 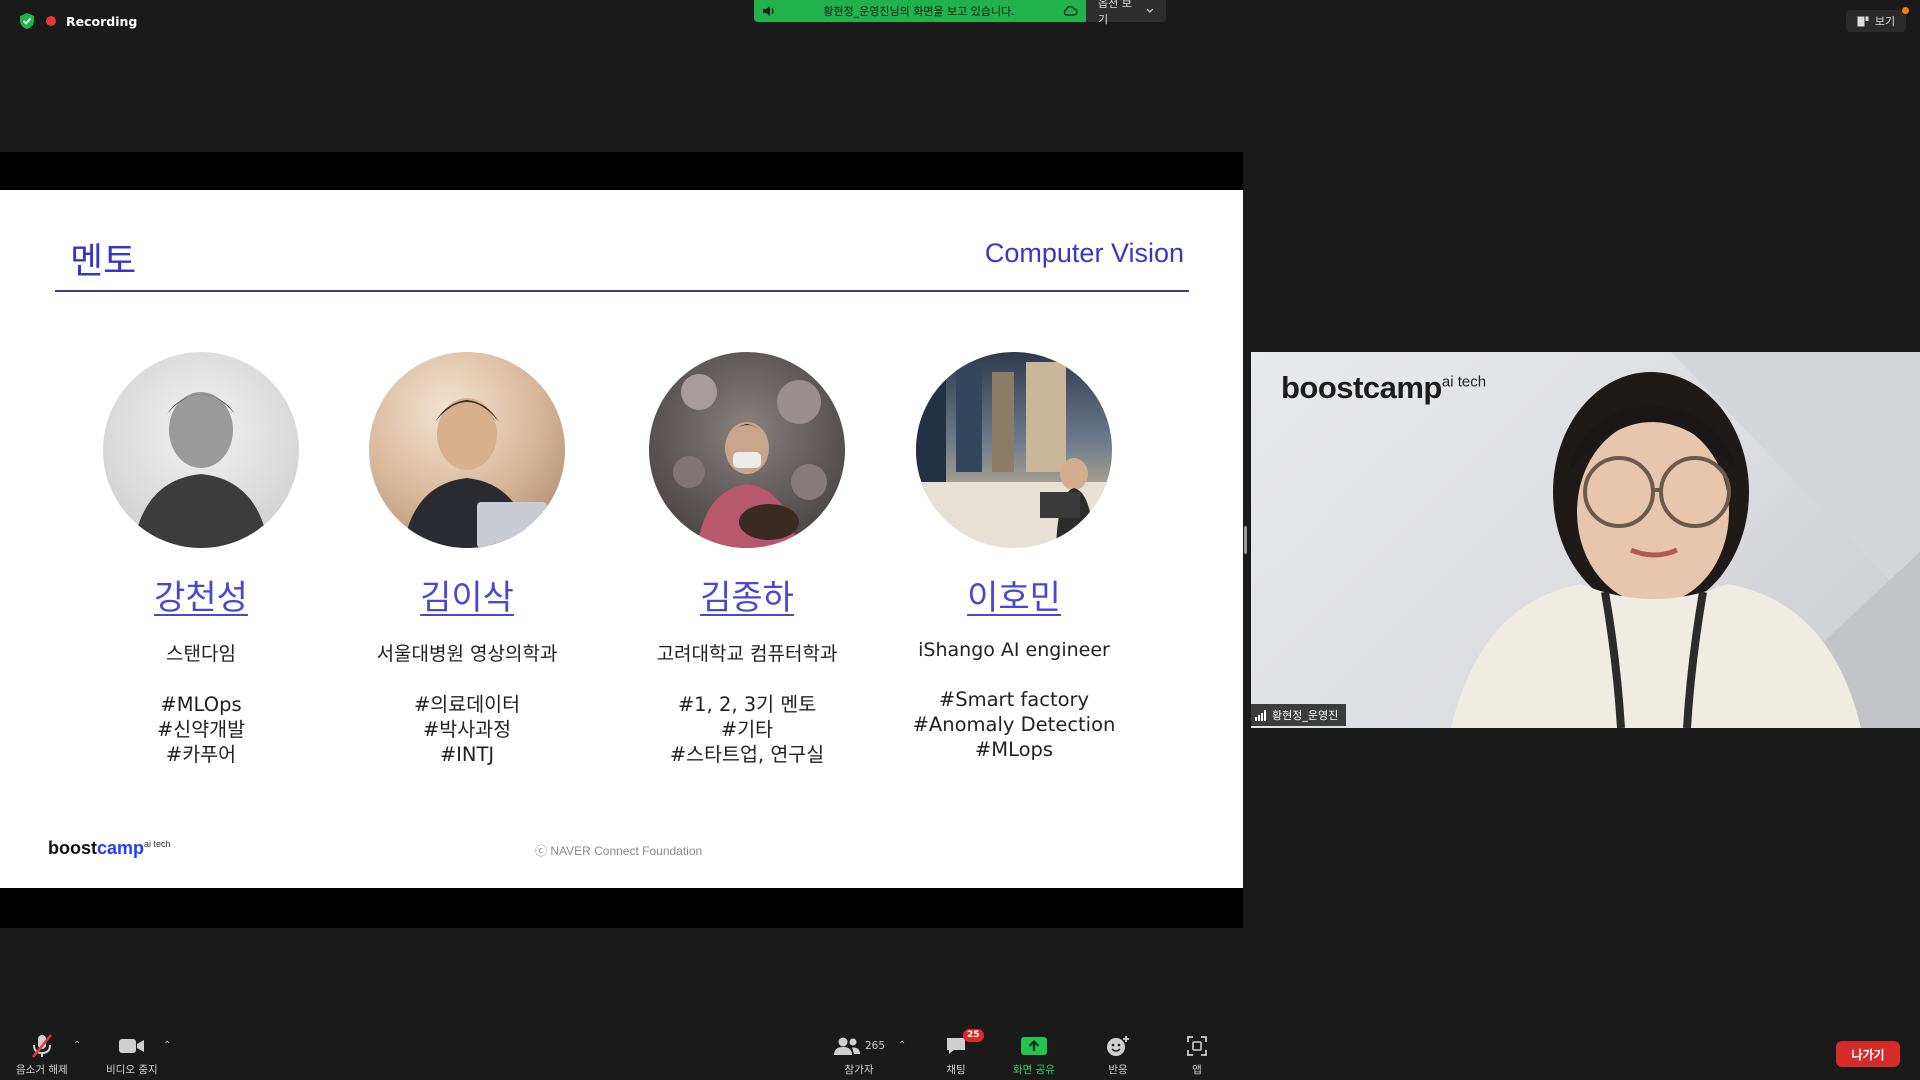 I want to click on slide-subtitle: Computer Vision, so click(x=1084, y=253).